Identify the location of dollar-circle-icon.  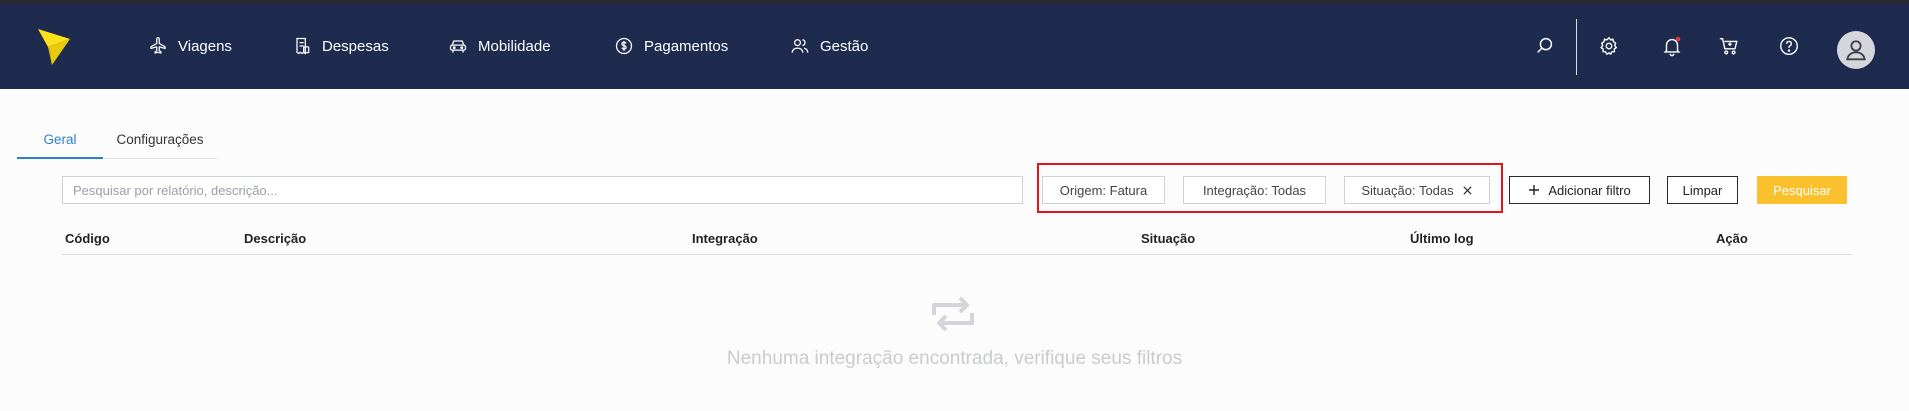
(624, 46).